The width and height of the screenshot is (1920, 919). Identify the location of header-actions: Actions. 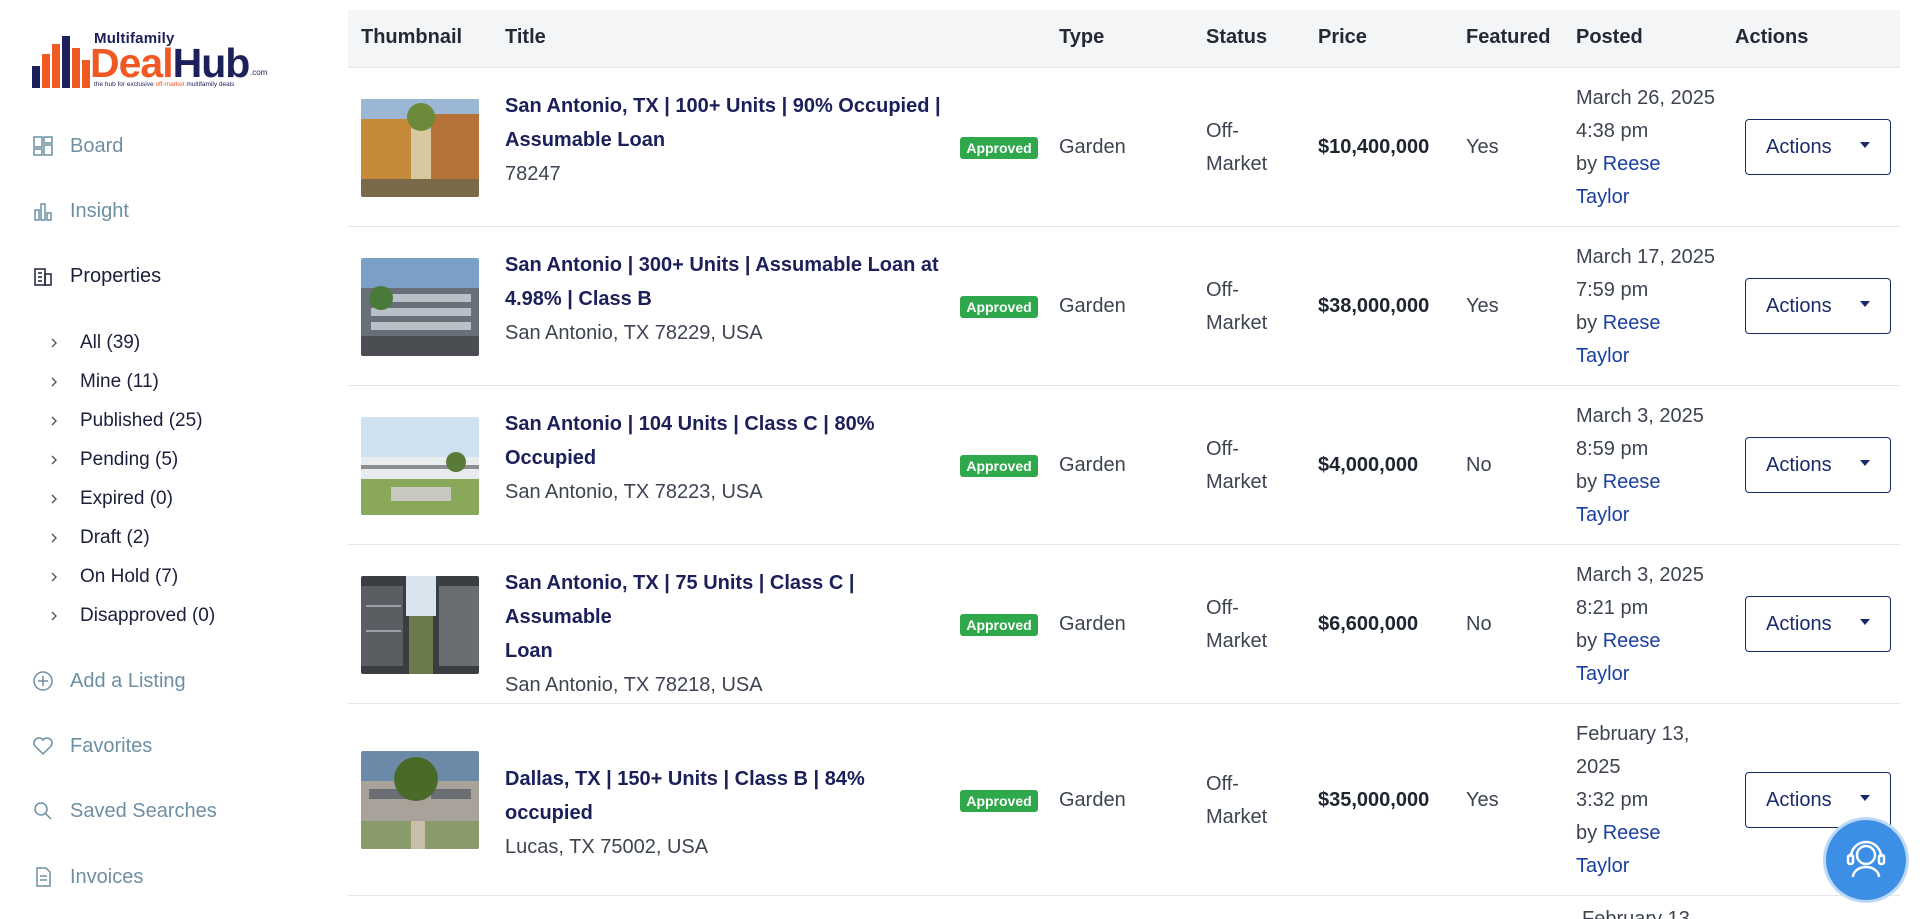
(1772, 37).